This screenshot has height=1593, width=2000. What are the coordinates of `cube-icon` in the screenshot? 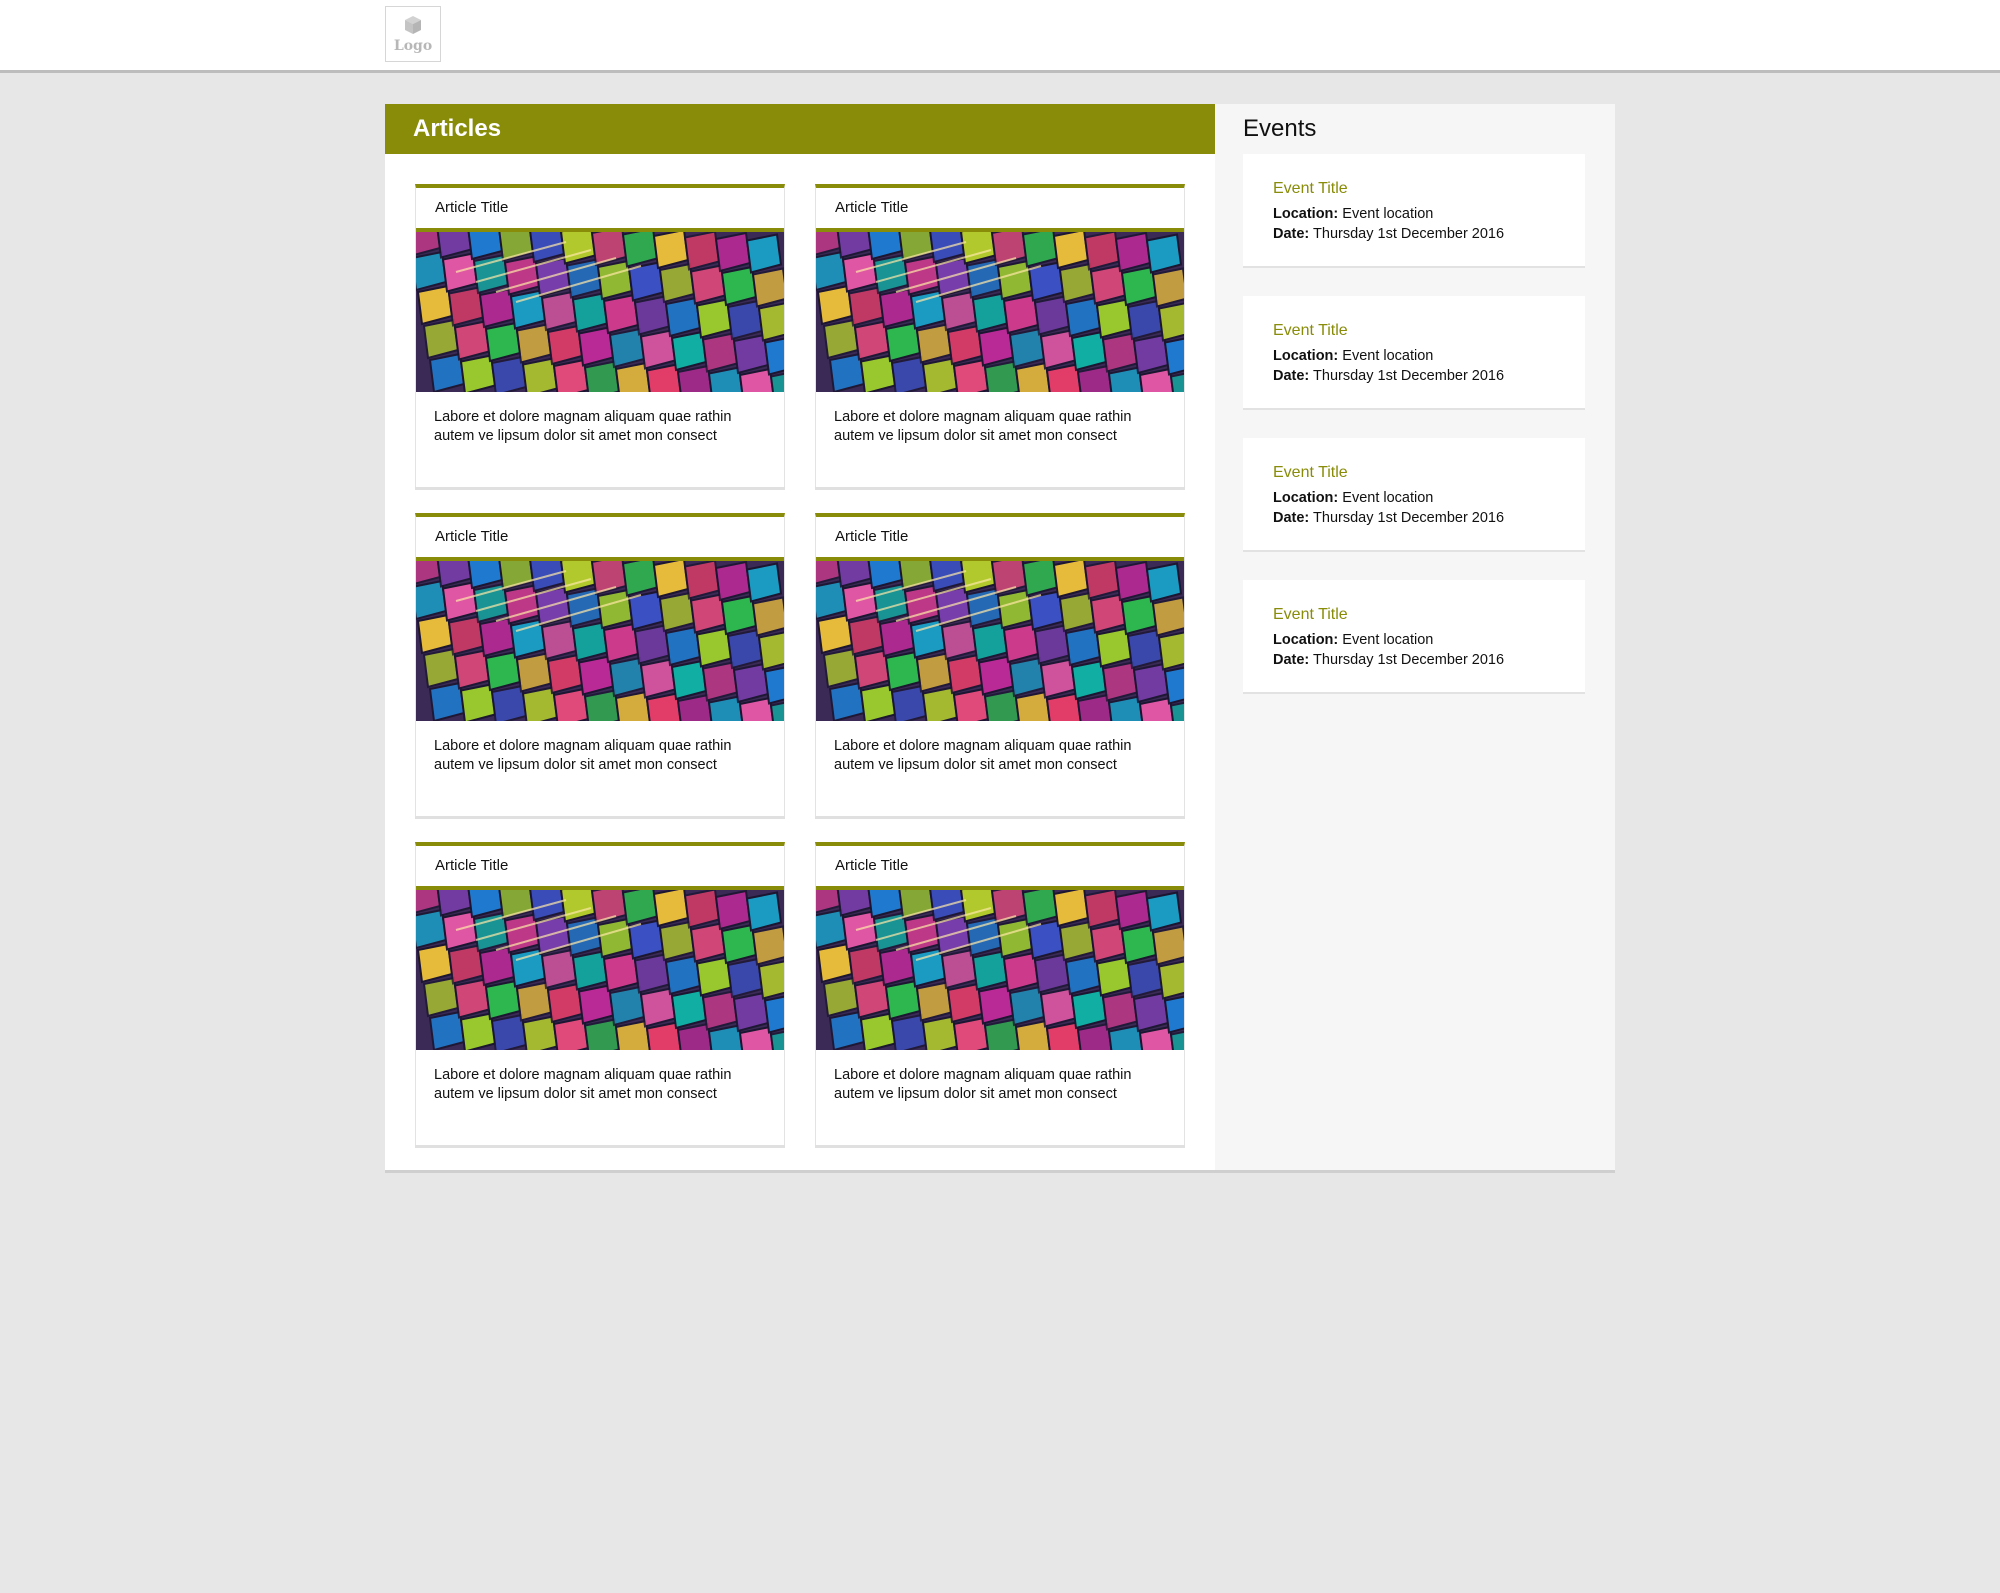 It's located at (413, 25).